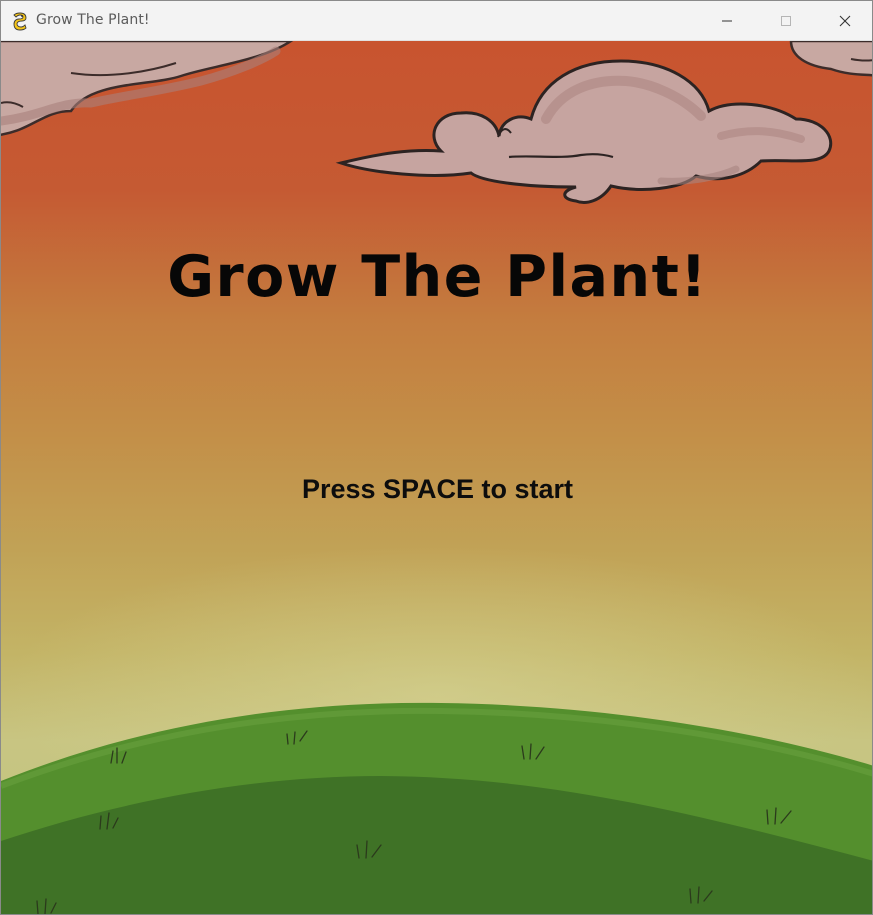 The width and height of the screenshot is (873, 915). I want to click on close-icon, so click(845, 21).